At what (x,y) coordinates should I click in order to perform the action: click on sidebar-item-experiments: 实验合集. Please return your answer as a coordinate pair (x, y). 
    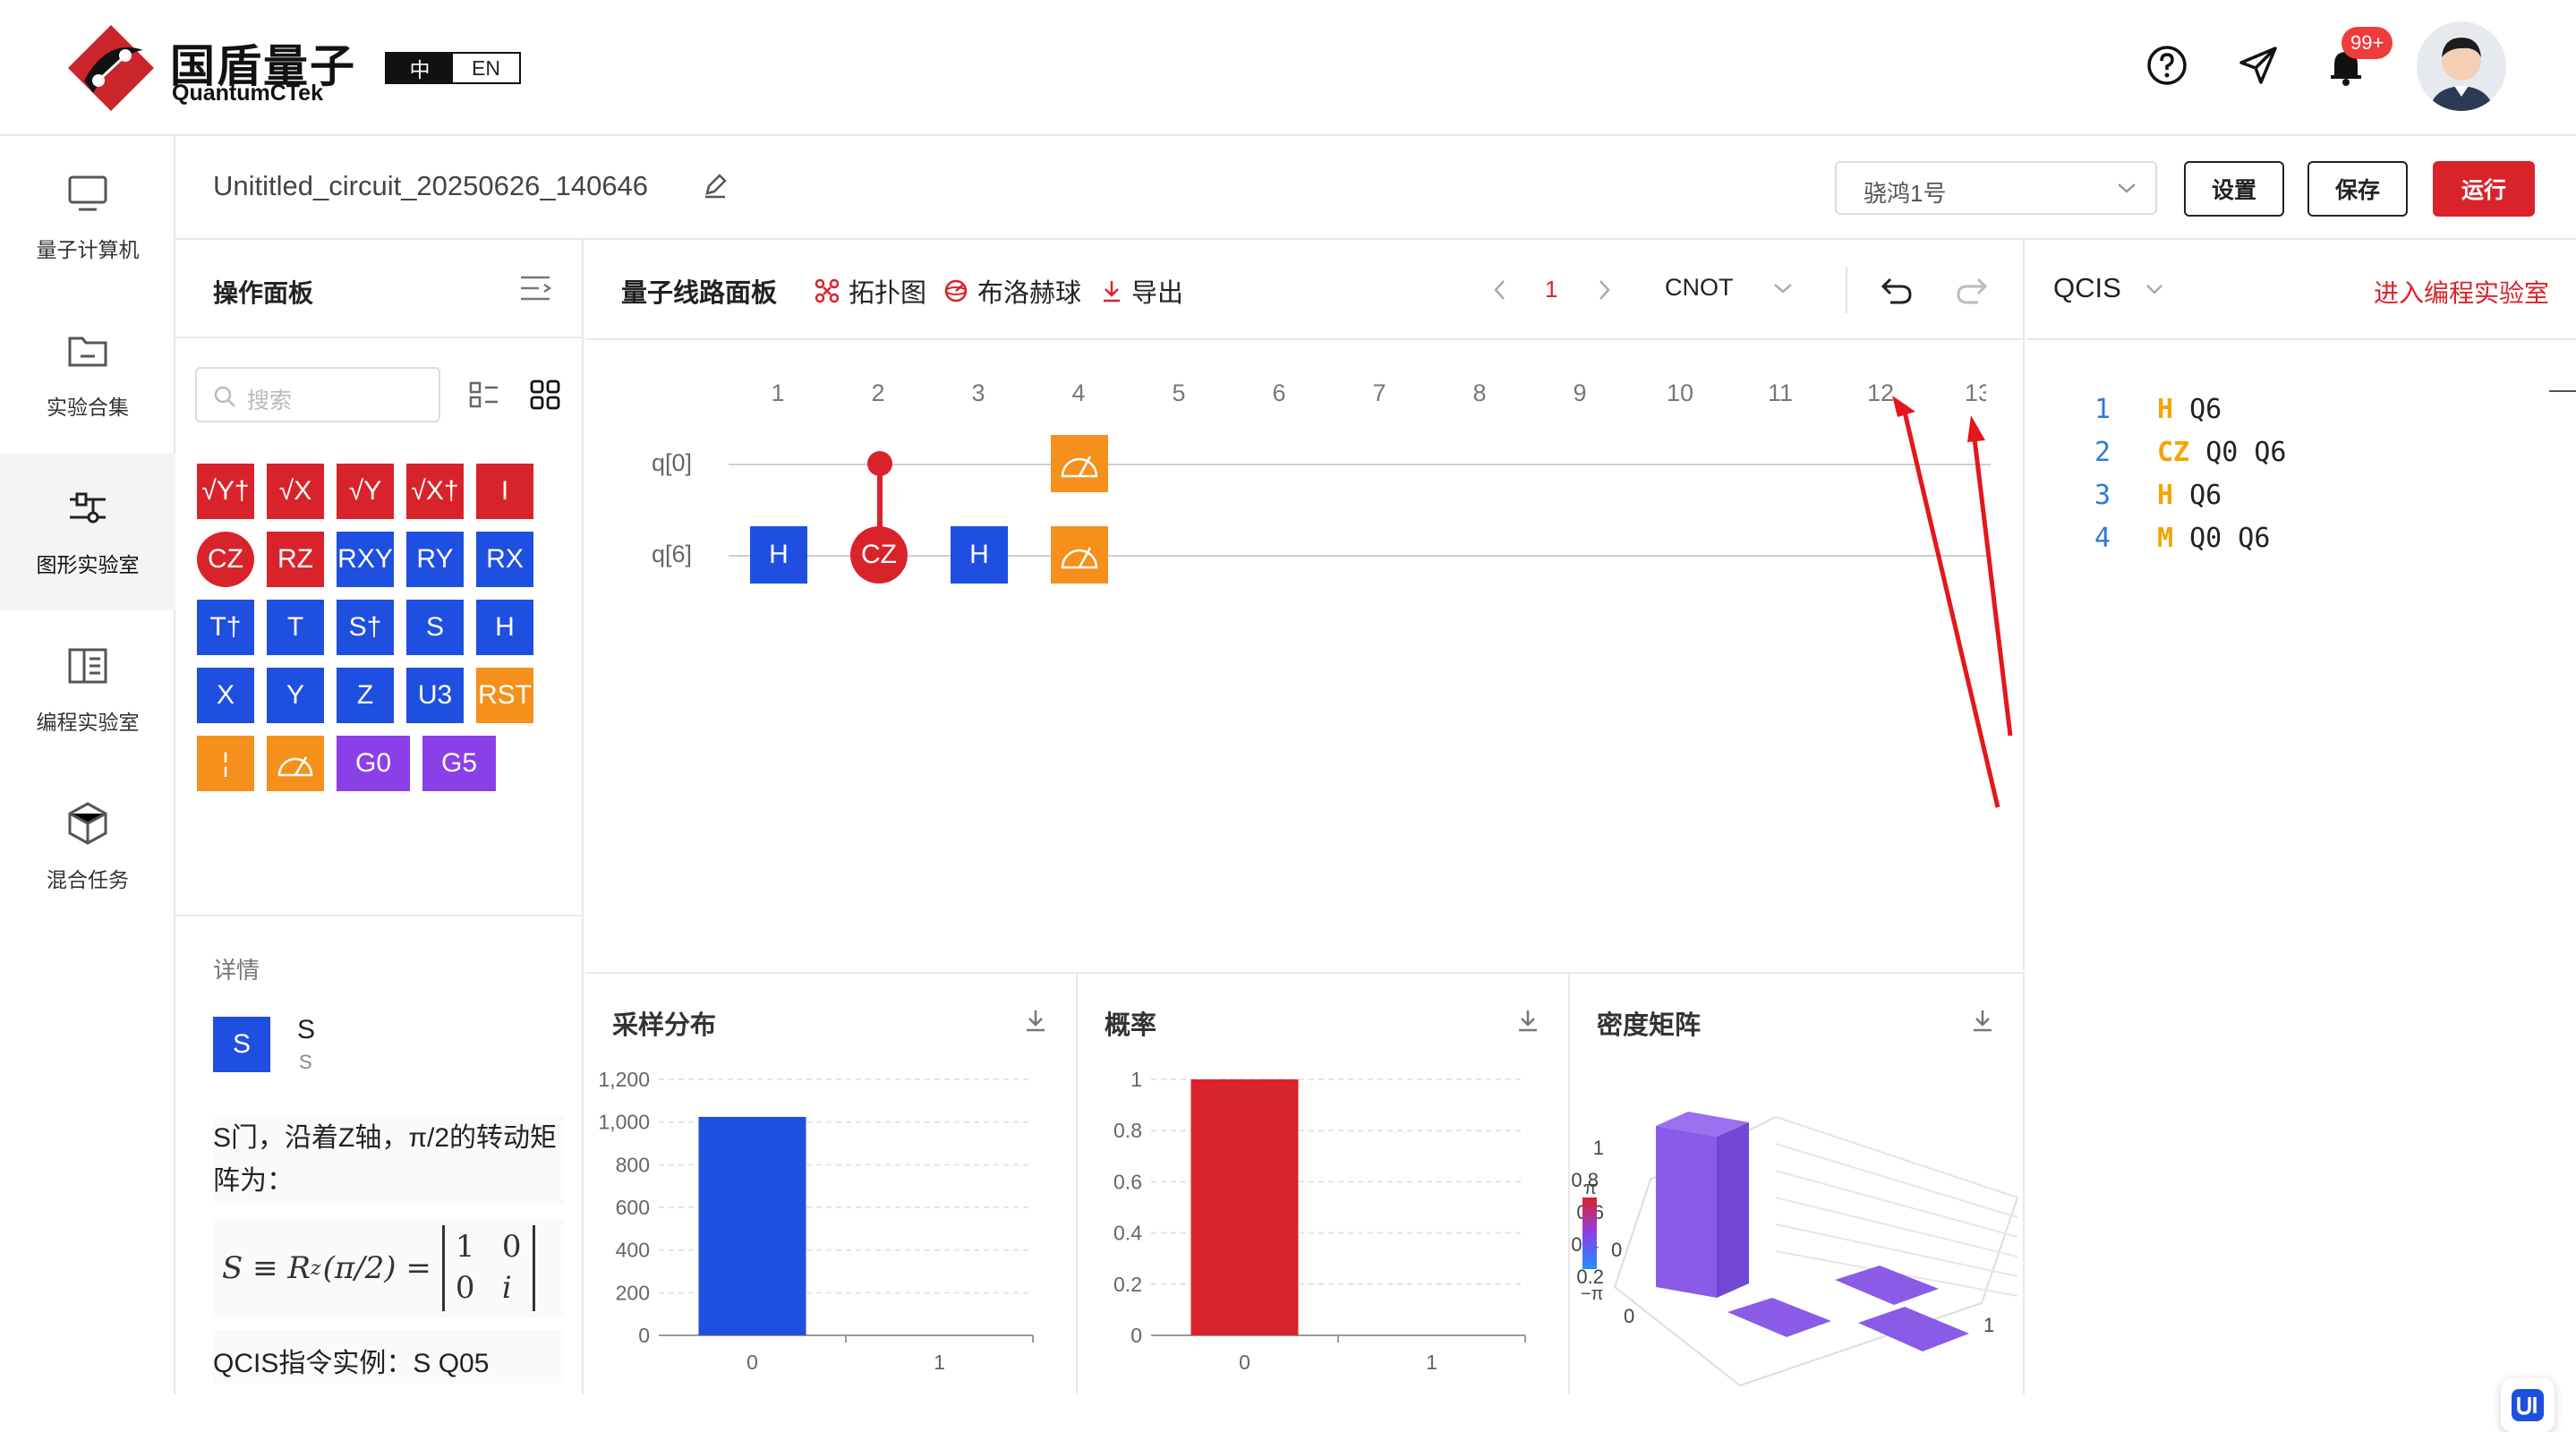
    Looking at the image, I should click on (87, 374).